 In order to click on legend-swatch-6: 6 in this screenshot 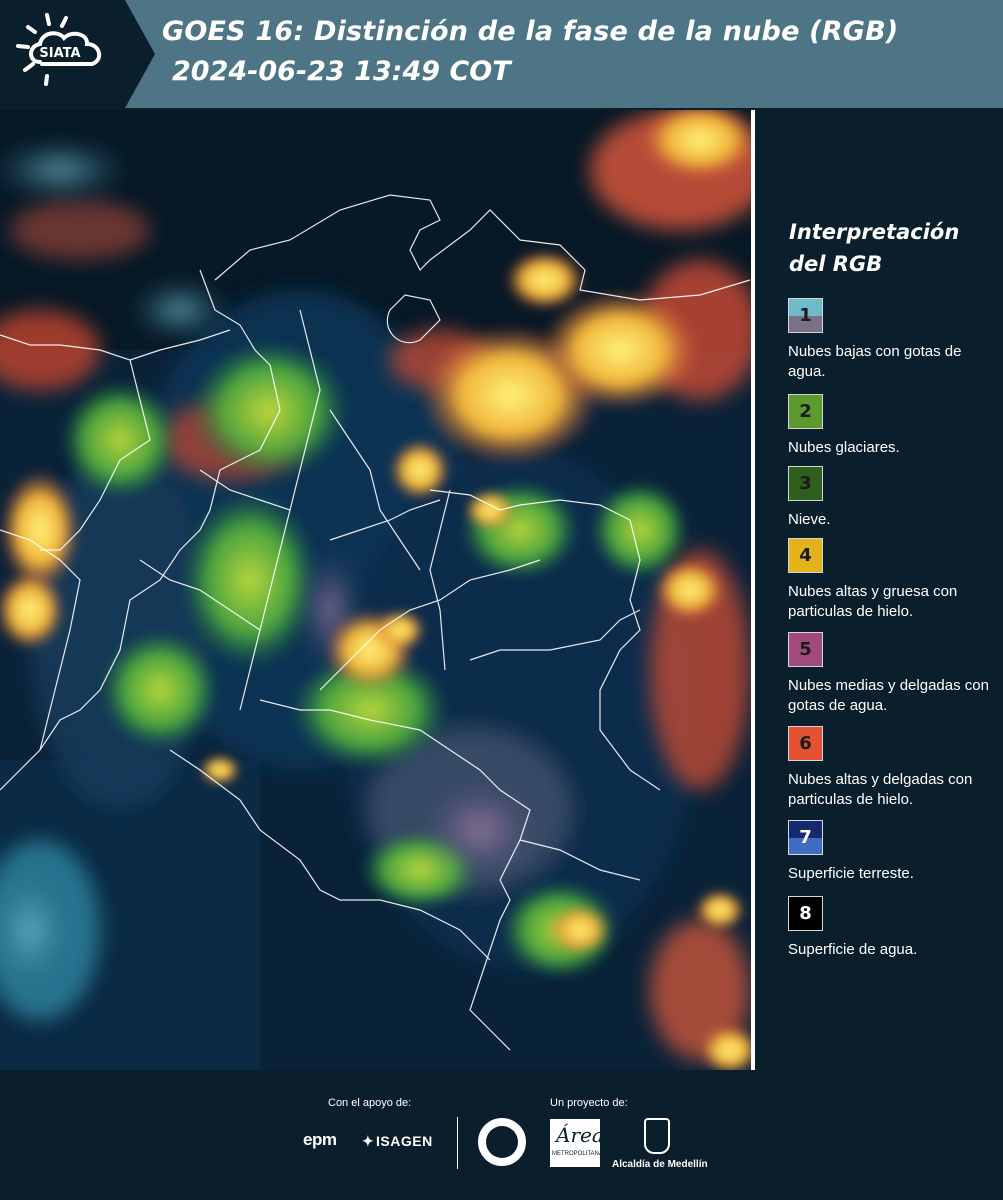, I will do `click(805, 743)`.